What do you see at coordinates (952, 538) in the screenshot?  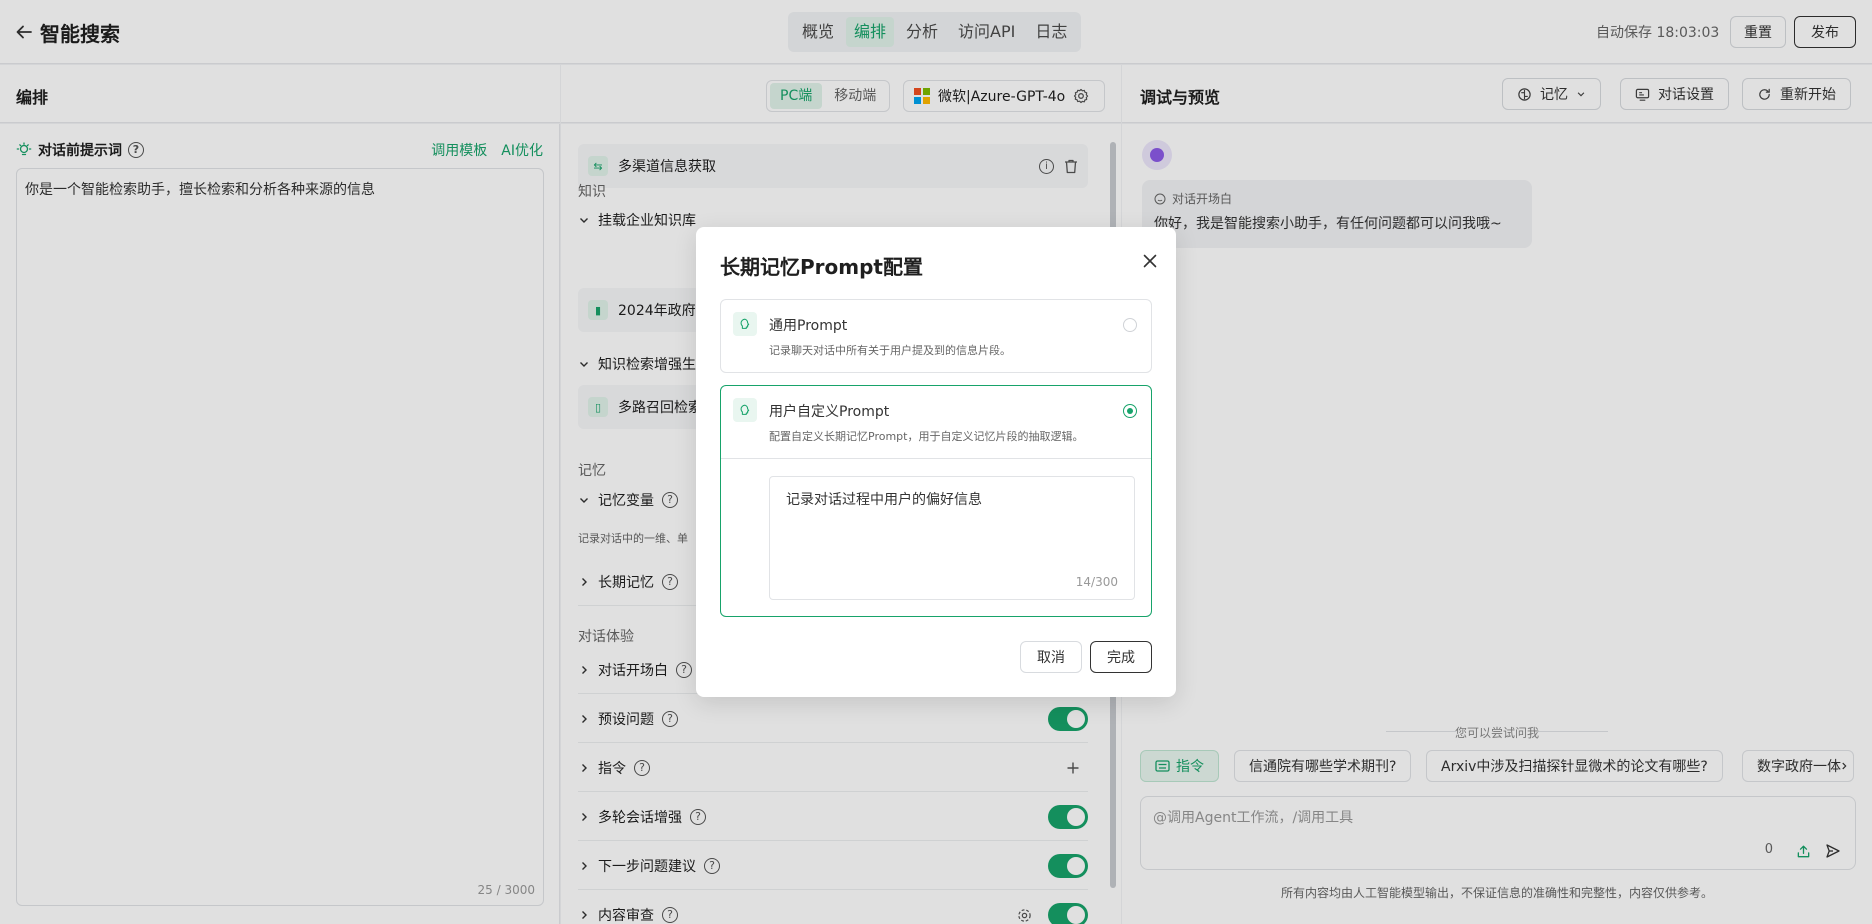 I see `custom-prompt-textarea: 记录对话过程中用户的偏好信息 14/300` at bounding box center [952, 538].